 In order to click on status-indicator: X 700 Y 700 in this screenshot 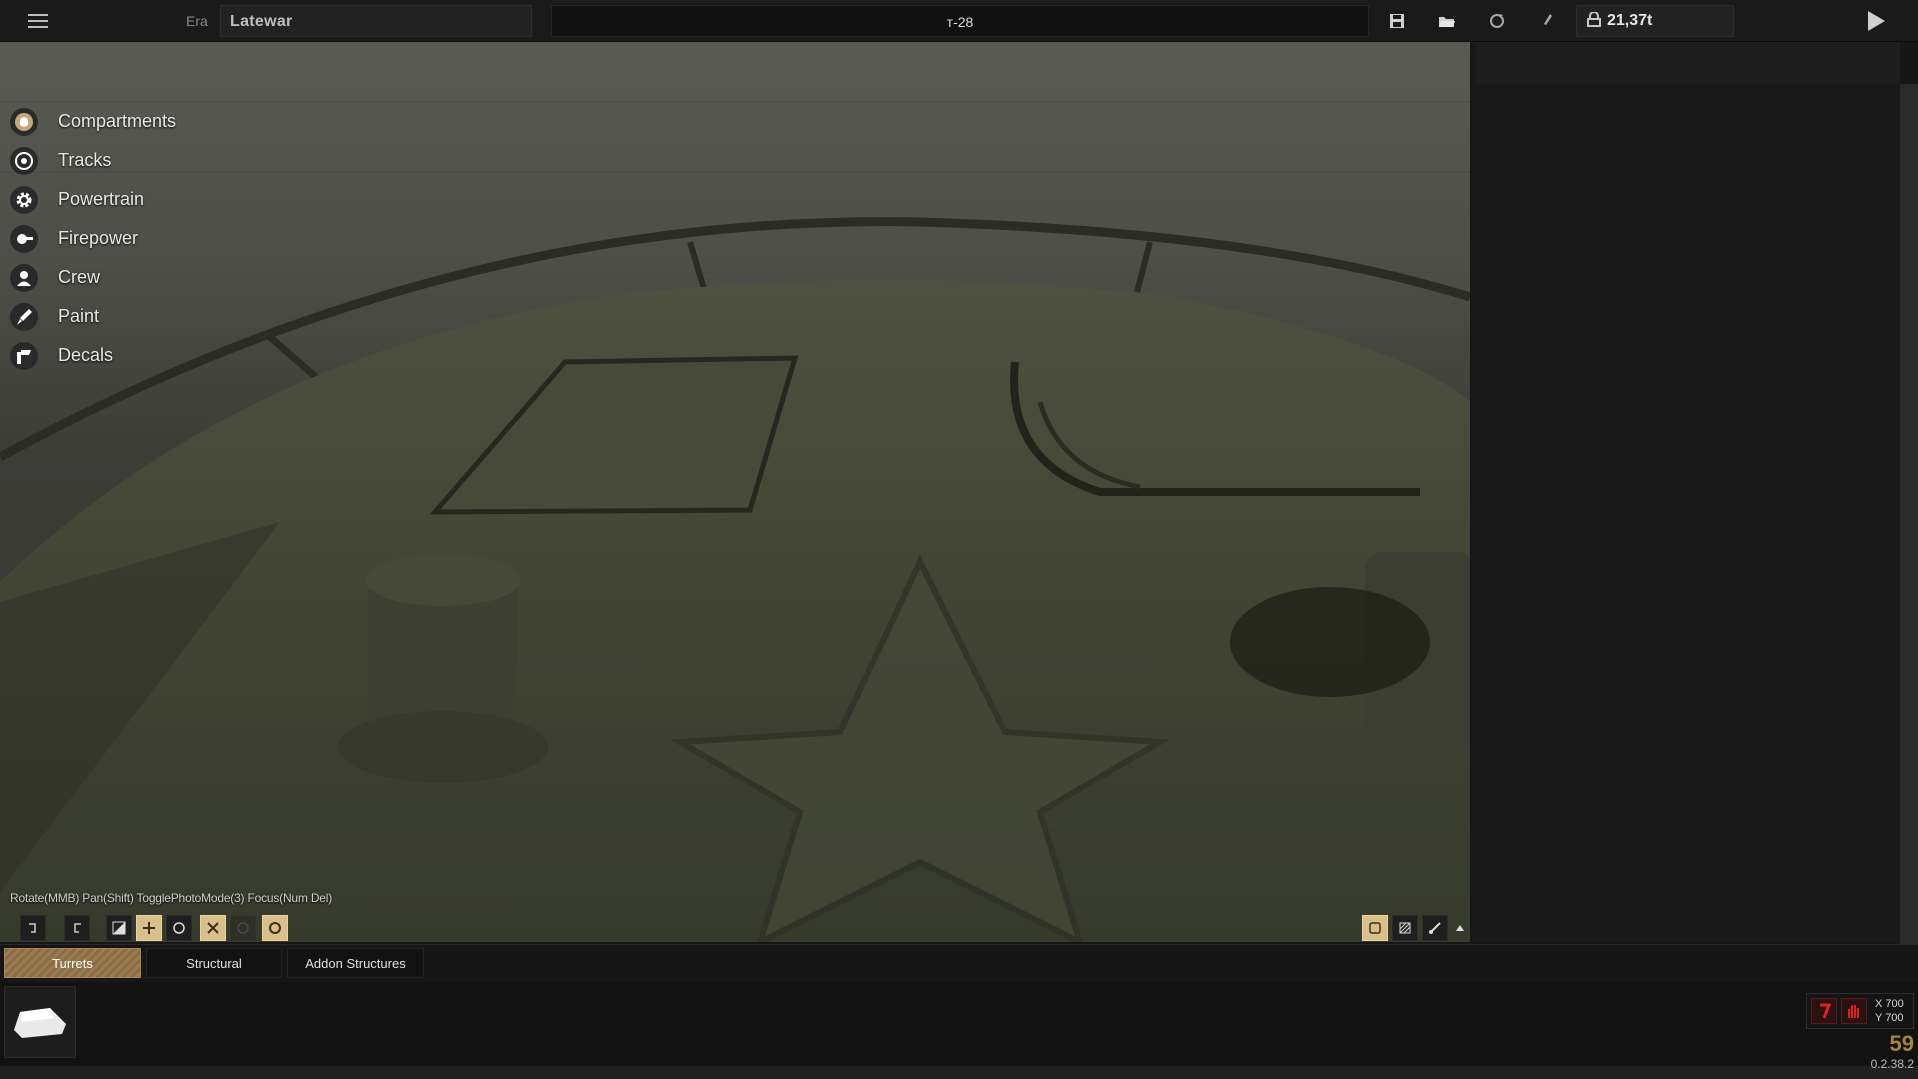, I will do `click(1860, 1011)`.